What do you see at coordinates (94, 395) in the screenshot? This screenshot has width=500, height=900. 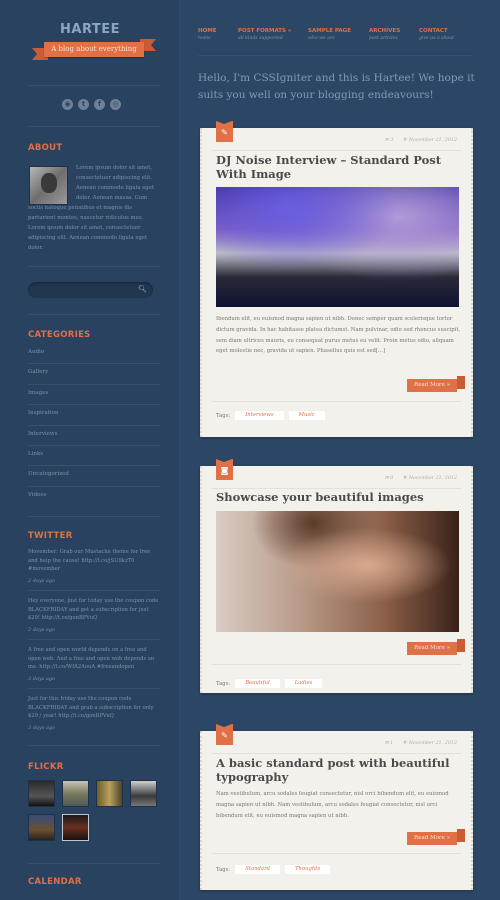 I see `category-item: Images` at bounding box center [94, 395].